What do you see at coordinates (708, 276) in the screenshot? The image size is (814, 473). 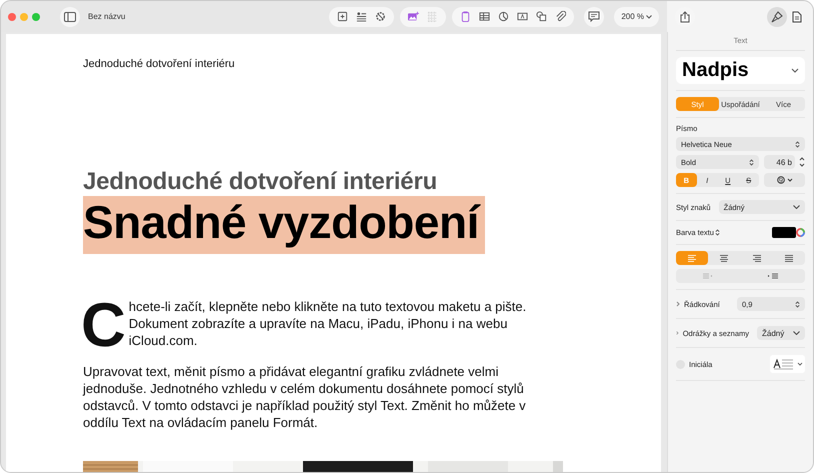 I see `outdent-icon` at bounding box center [708, 276].